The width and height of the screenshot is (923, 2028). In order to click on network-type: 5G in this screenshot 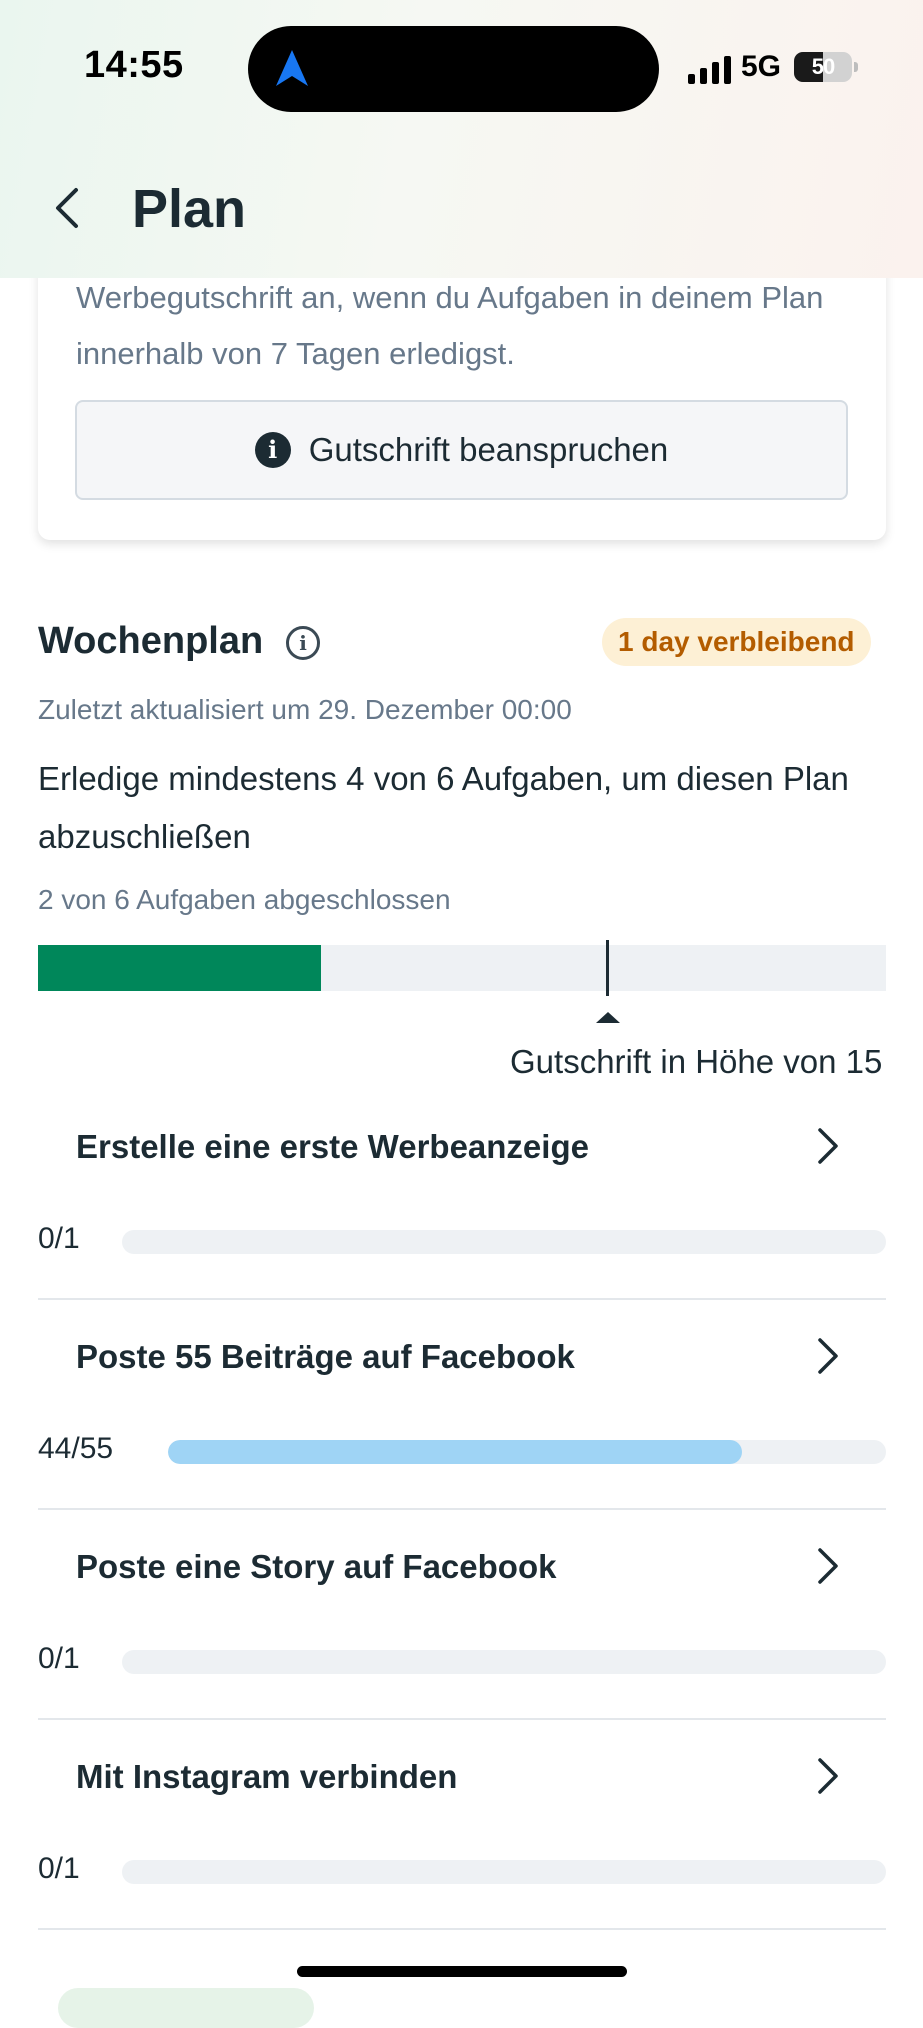, I will do `click(761, 66)`.